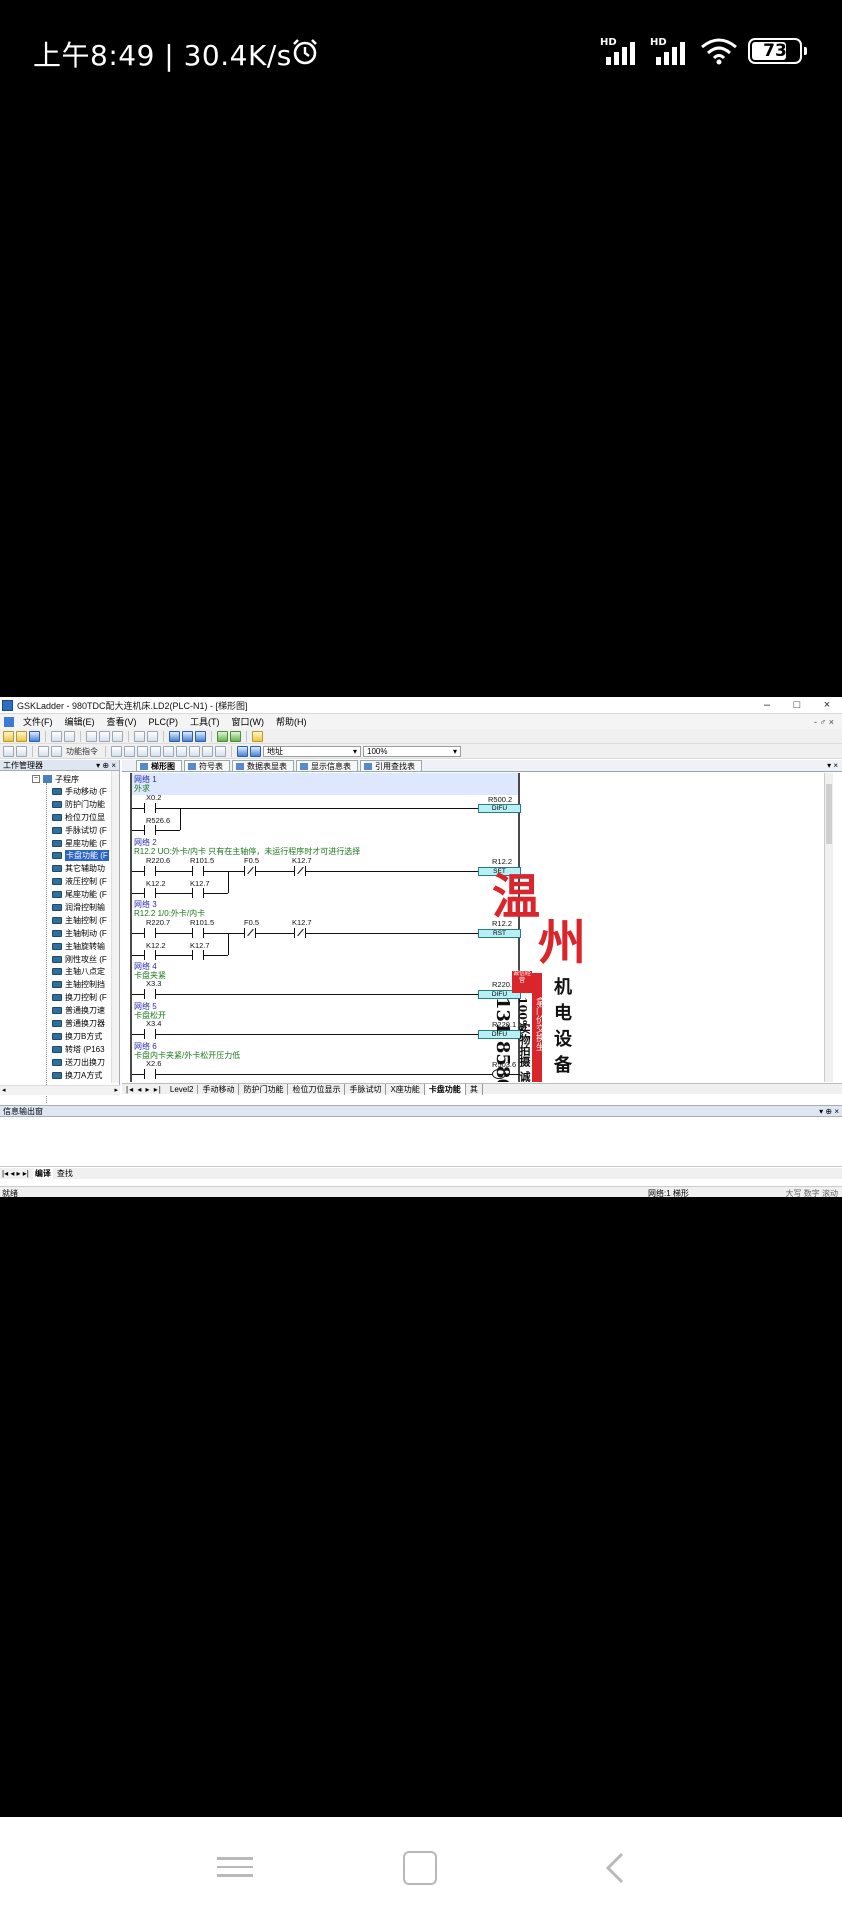  Describe the element at coordinates (248, 721) in the screenshot. I see `menu-window: 窗口(W)` at that location.